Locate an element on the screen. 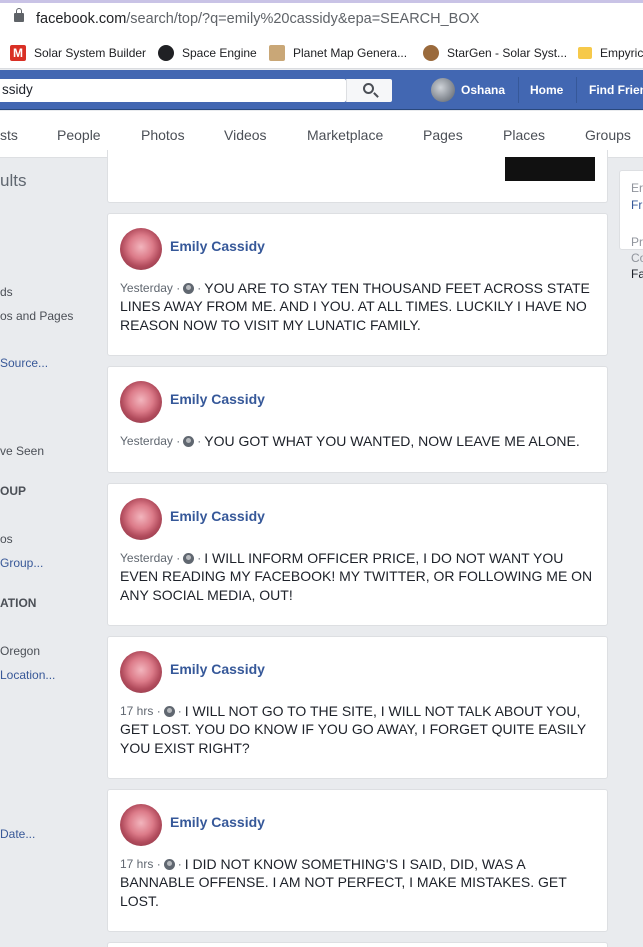 This screenshot has height=947, width=643. filter-group-heading: OUP is located at coordinates (13, 491).